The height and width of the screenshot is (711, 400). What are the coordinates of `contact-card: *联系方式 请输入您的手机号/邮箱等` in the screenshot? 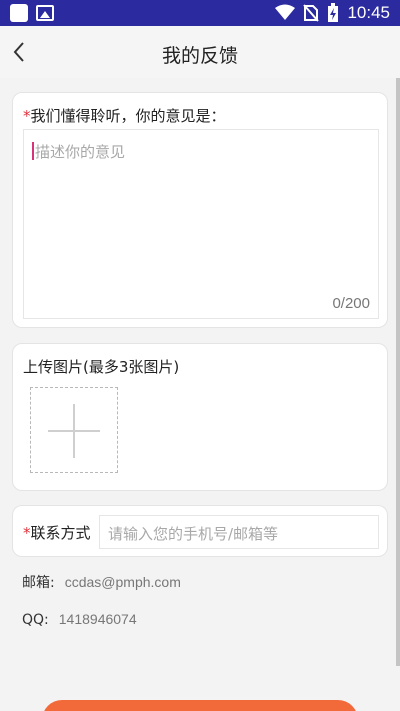 It's located at (200, 531).